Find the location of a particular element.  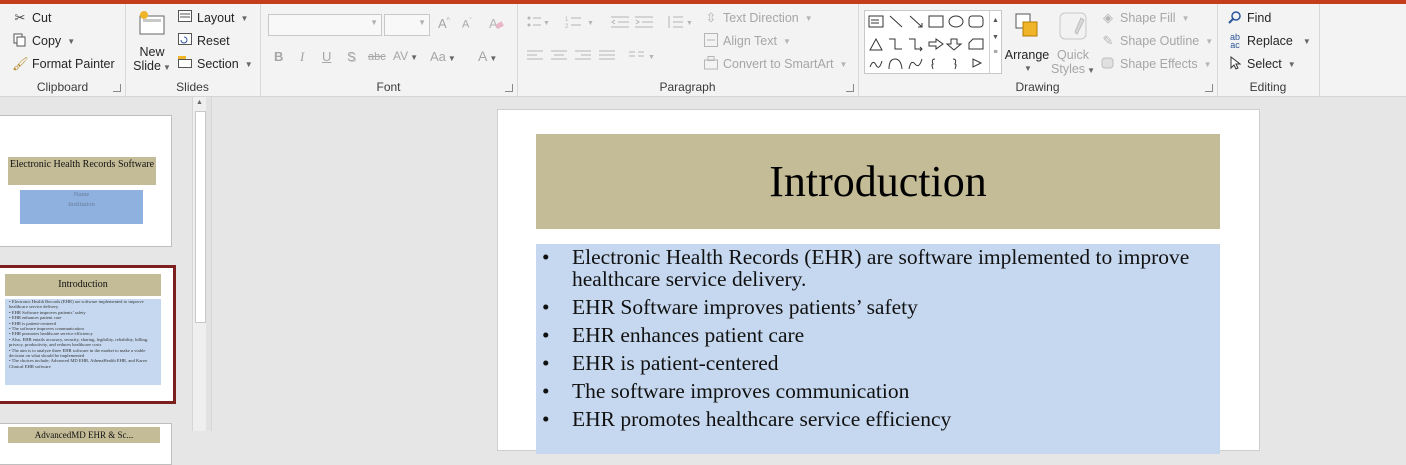

shape-effects-button: Shape Effects ▼ is located at coordinates (1156, 64).